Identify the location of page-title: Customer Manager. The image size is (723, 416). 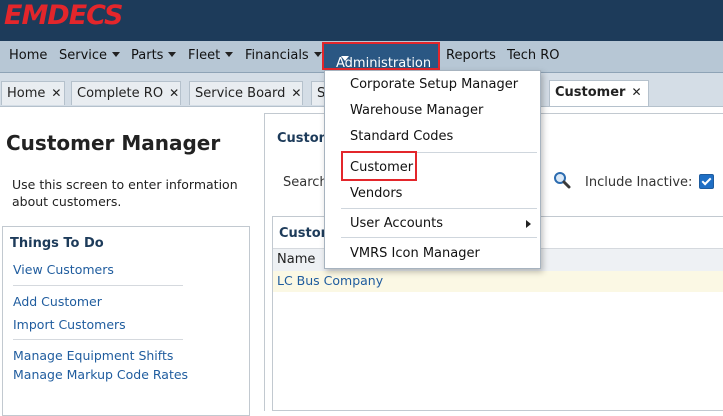
(113, 143).